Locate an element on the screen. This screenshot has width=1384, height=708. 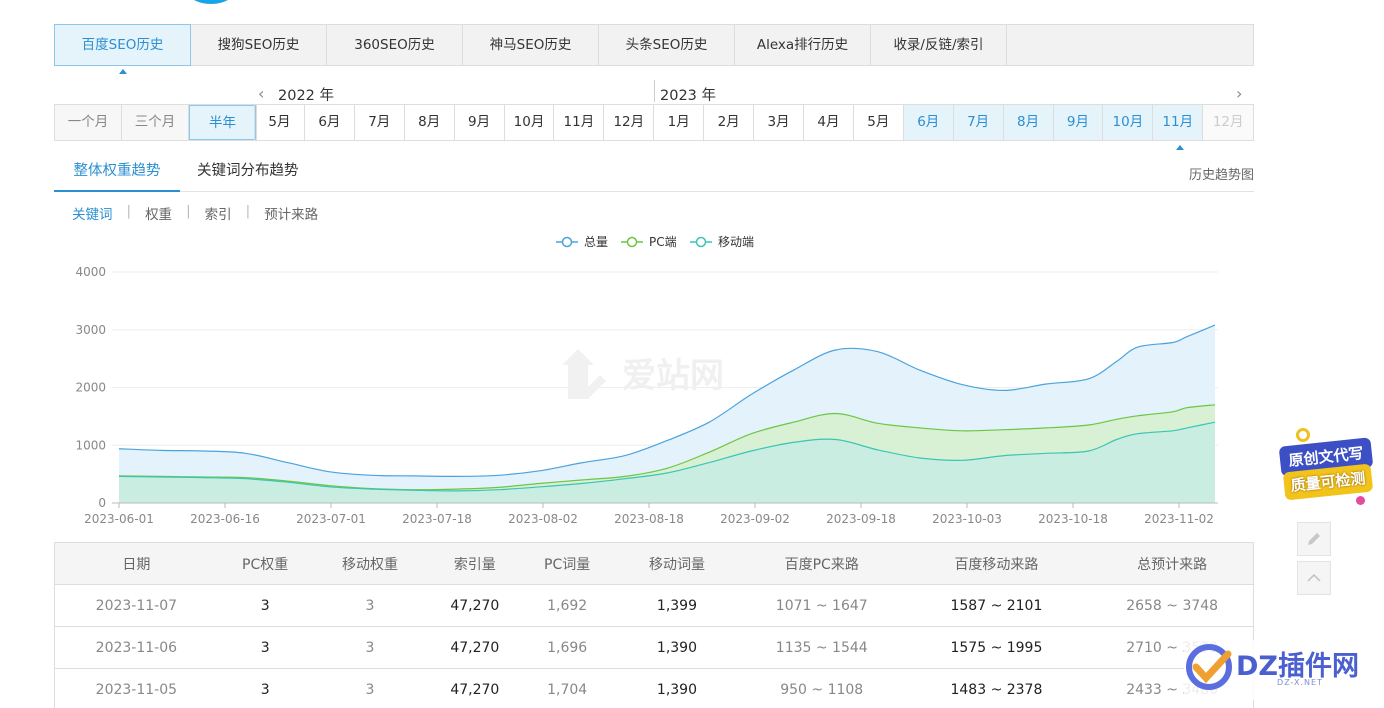
month-2022-05: 5月 is located at coordinates (280, 122).